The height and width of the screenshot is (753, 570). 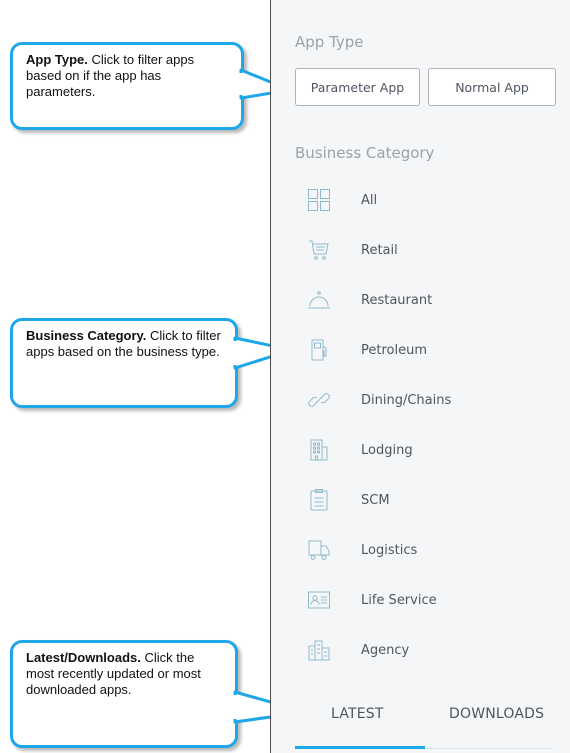 I want to click on parameter-app-button: Parameter App, so click(x=357, y=87).